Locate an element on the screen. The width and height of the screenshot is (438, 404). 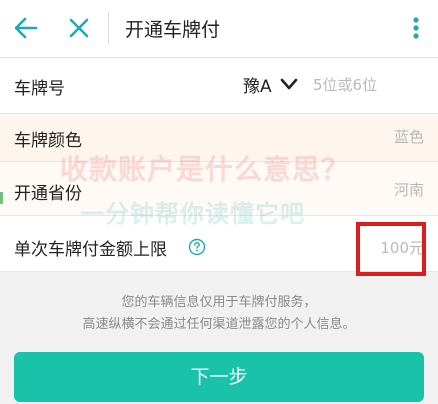
province-value: 河南 is located at coordinates (408, 190).